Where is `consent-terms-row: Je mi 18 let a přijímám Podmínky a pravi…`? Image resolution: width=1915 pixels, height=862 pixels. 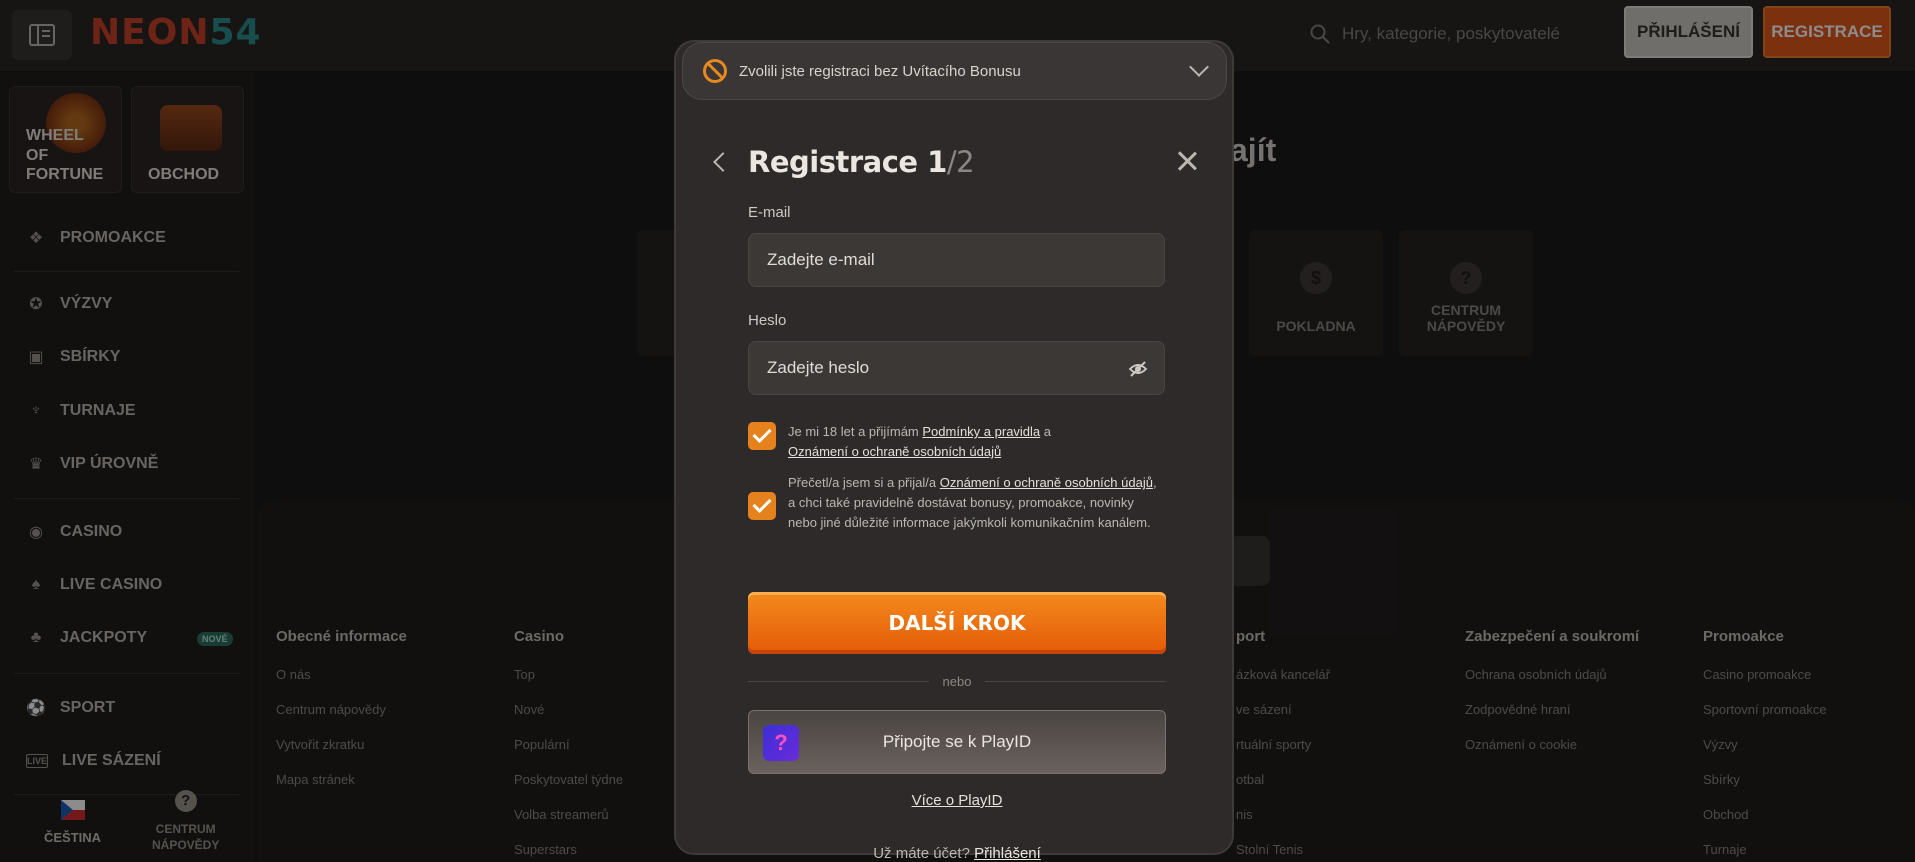 consent-terms-row: Je mi 18 let a přijímám Podmínky a pravi… is located at coordinates (957, 442).